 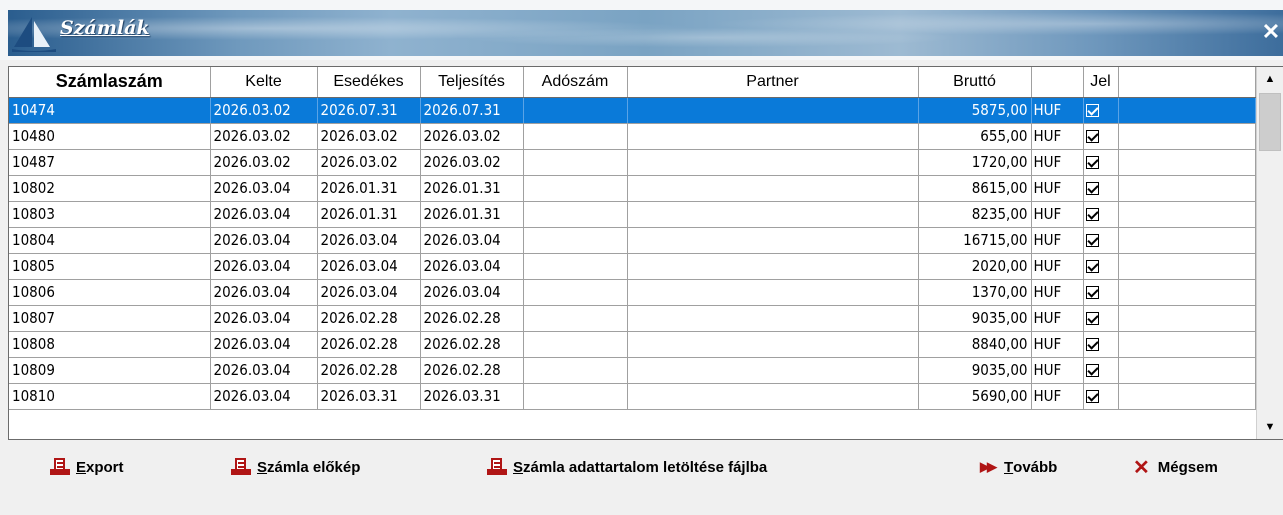 I want to click on column-header-extra, so click(x=1187, y=82).